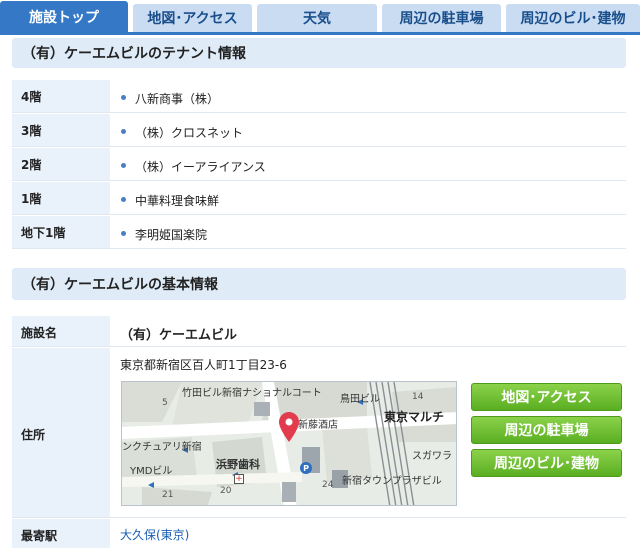 Image resolution: width=640 pixels, height=548 pixels. I want to click on station-label: 最寄駅, so click(61, 533).